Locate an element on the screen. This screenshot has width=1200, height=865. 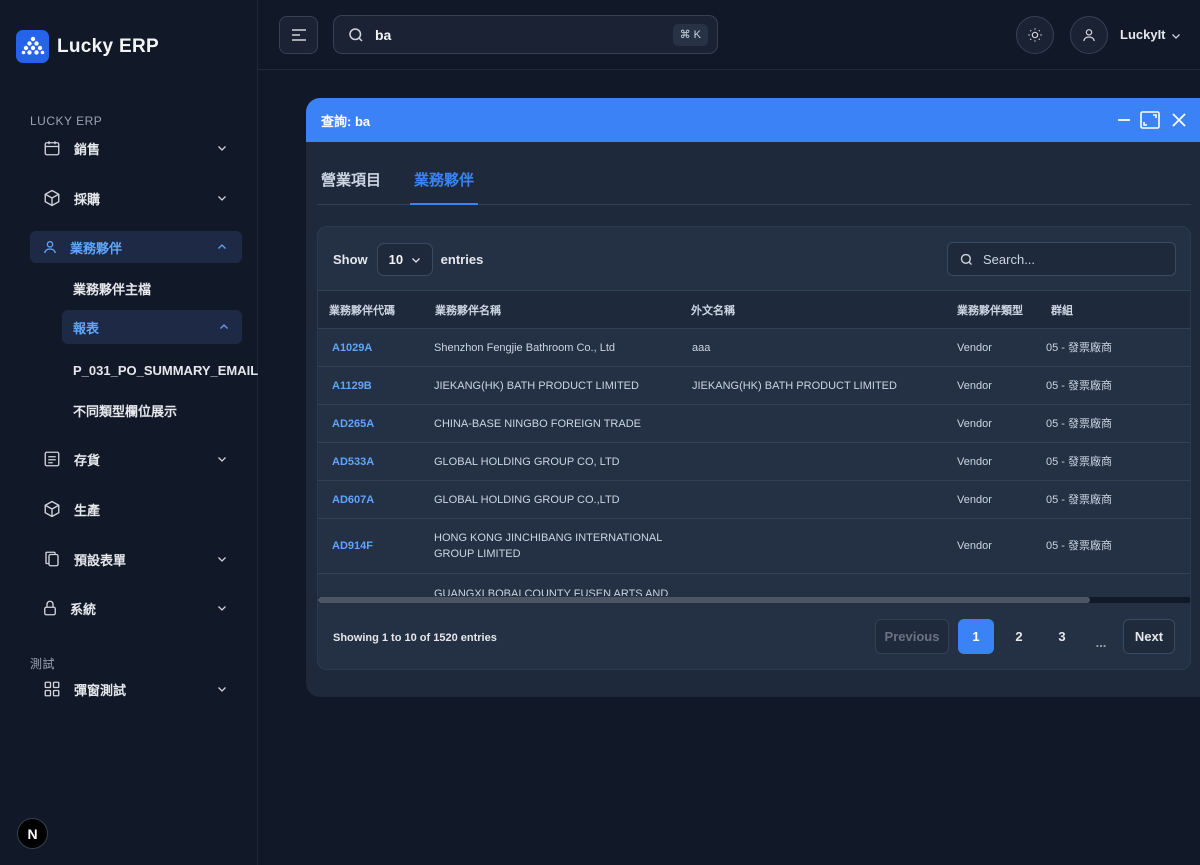
column-header: 業務夥伴類型 is located at coordinates (994, 309).